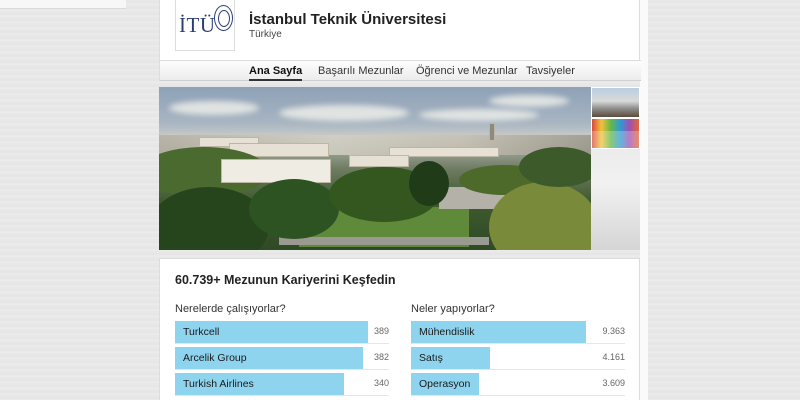  Describe the element at coordinates (613, 383) in the screenshot. I see `bar-value: 3.609` at that location.